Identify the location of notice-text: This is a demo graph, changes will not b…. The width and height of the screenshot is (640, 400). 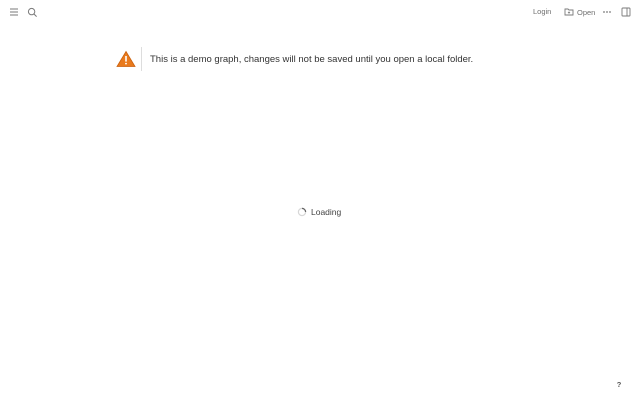
(312, 59).